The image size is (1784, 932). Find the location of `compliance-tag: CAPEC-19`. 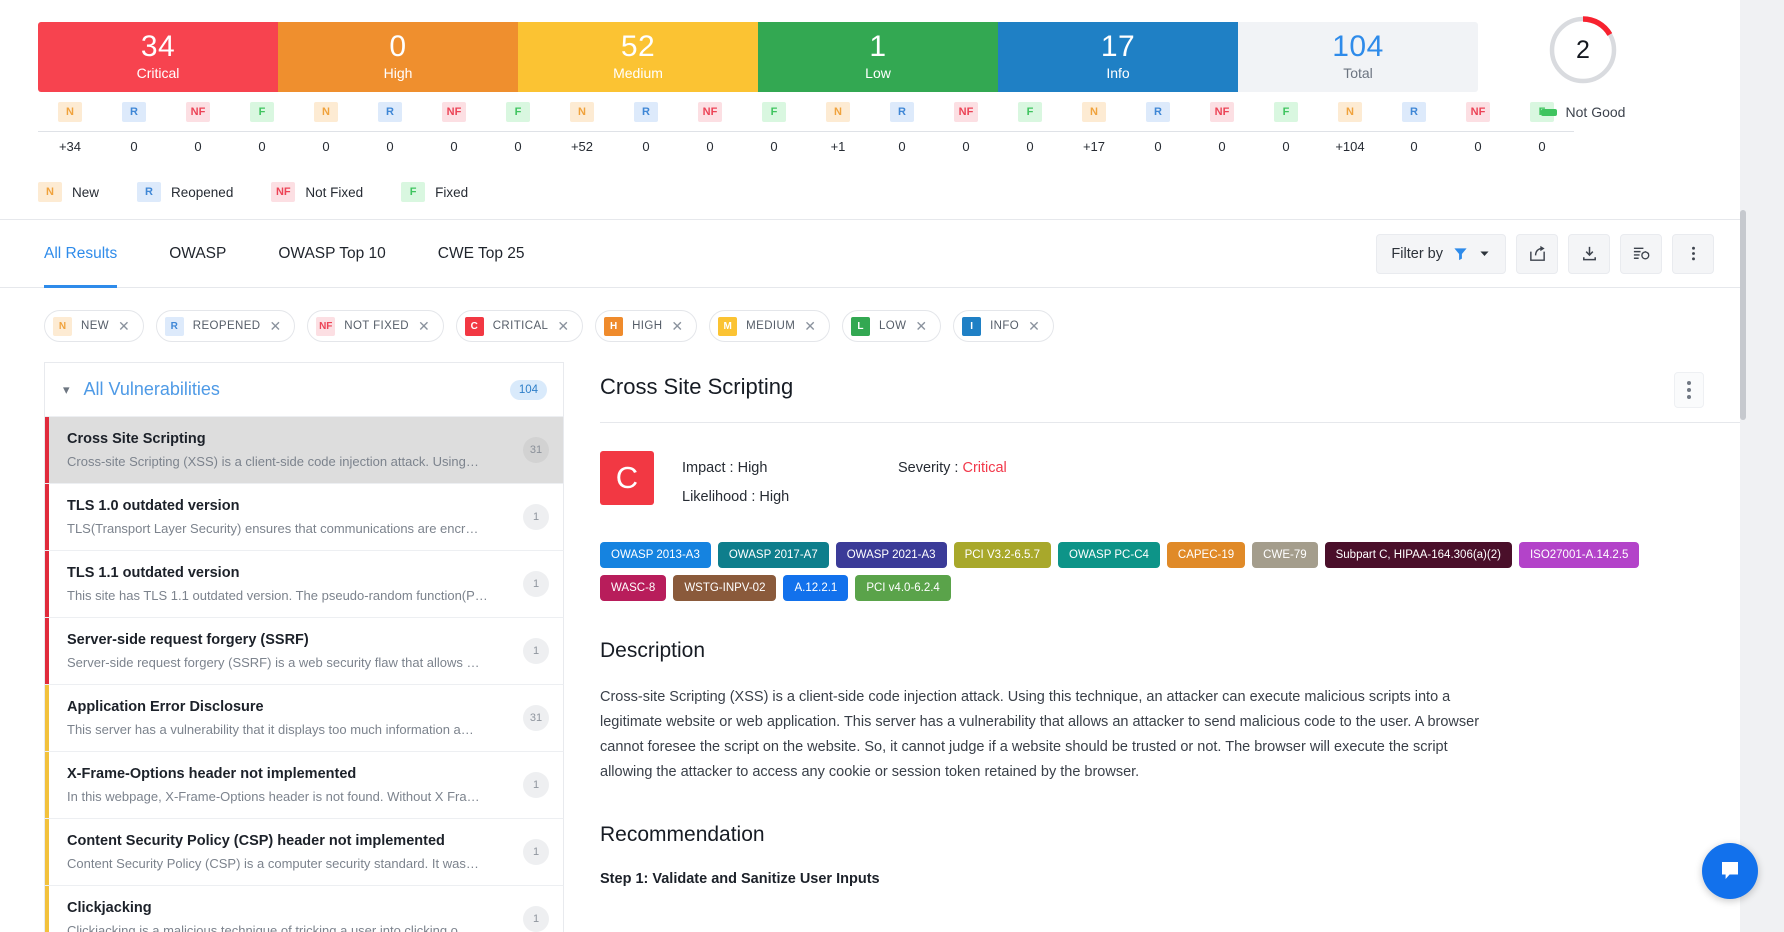

compliance-tag: CAPEC-19 is located at coordinates (1206, 555).